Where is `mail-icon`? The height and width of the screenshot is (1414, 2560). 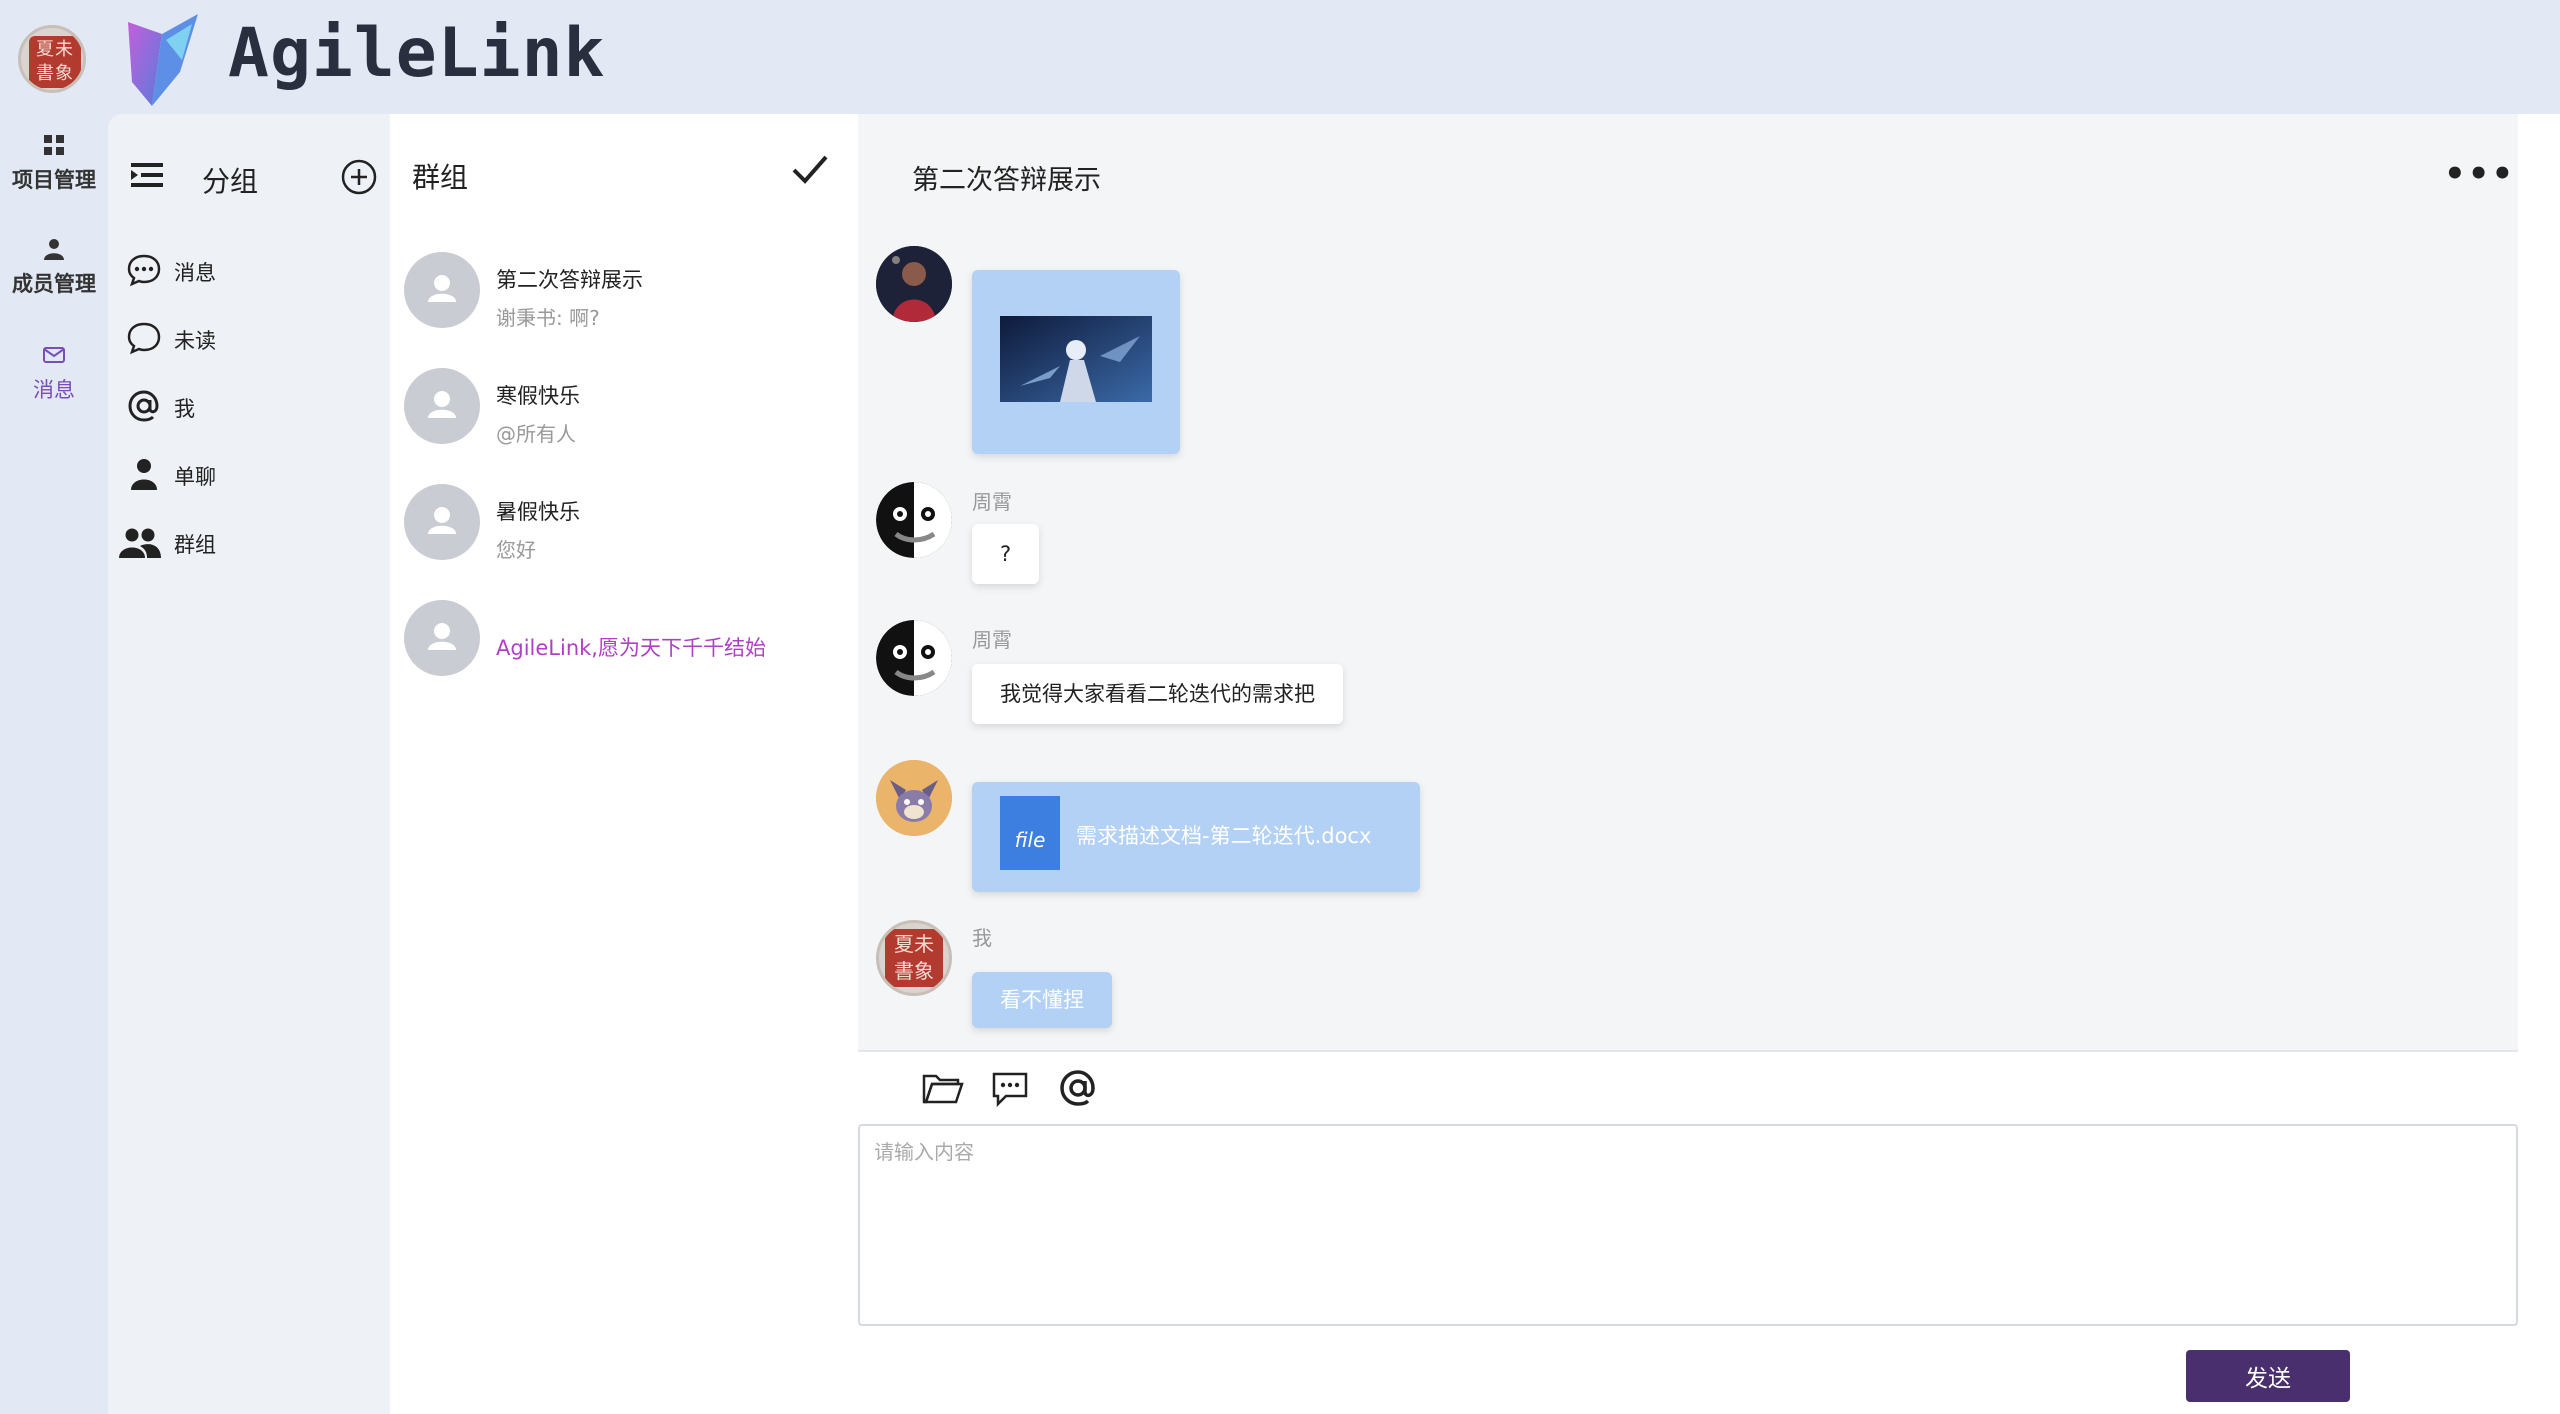 mail-icon is located at coordinates (54, 355).